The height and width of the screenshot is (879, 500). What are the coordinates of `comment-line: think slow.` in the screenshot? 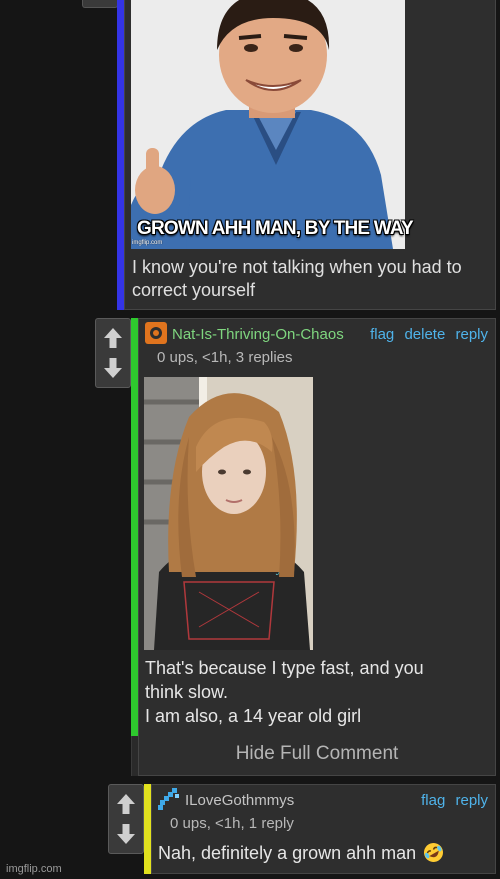 It's located at (187, 692).